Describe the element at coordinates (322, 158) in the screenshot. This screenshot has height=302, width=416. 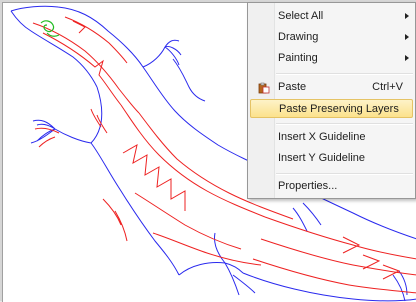
I see `menu-item-label: Insert Y Guideline` at that location.